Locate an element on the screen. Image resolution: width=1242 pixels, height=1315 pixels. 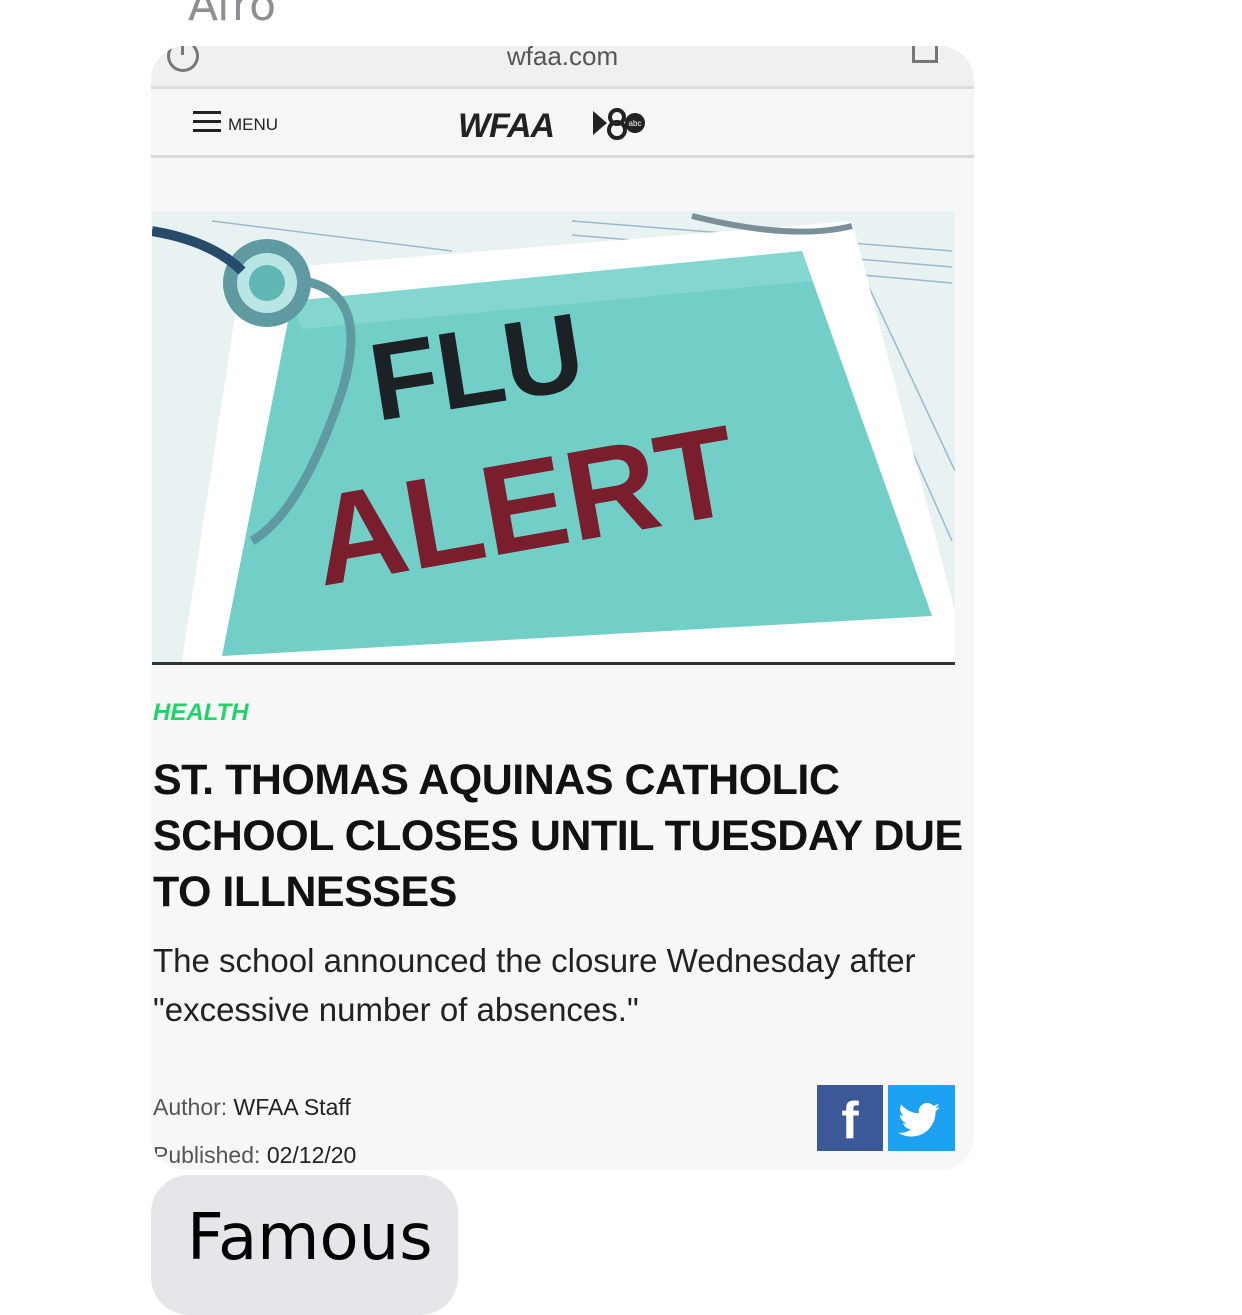
author-name: WFAA Staff is located at coordinates (292, 1107).